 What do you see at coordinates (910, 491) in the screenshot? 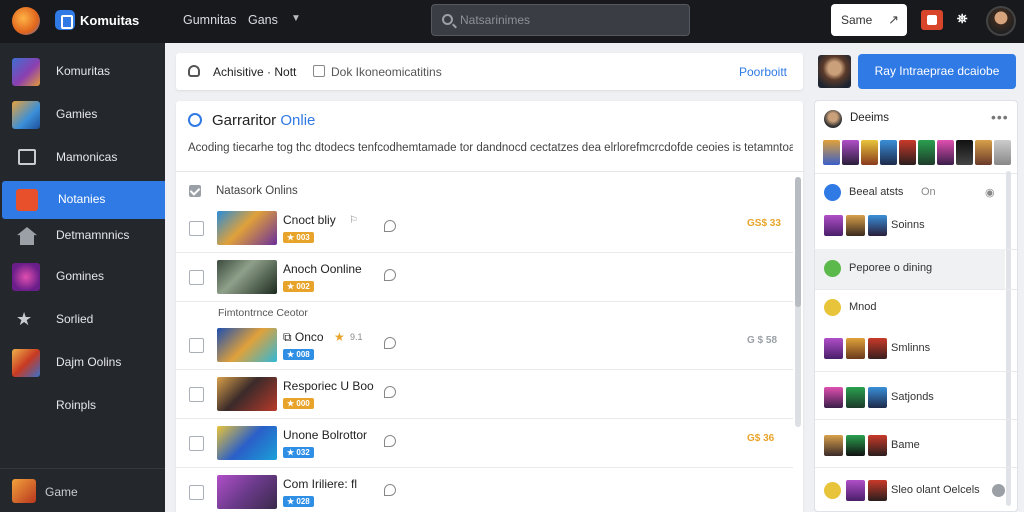
I see `panel-row: Sleo olant Oelcels` at bounding box center [910, 491].